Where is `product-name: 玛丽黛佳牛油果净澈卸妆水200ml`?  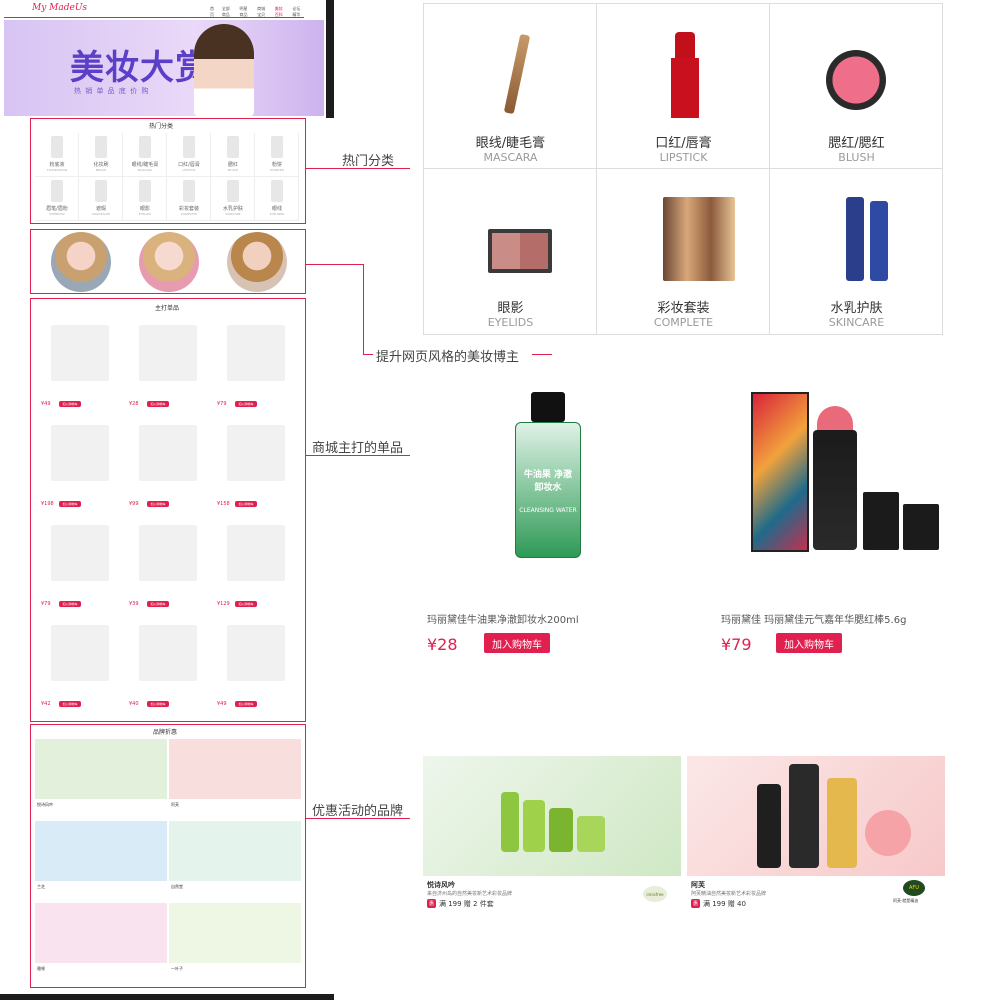
product-name: 玛丽黛佳牛油果净澈卸妆水200ml is located at coordinates (503, 618).